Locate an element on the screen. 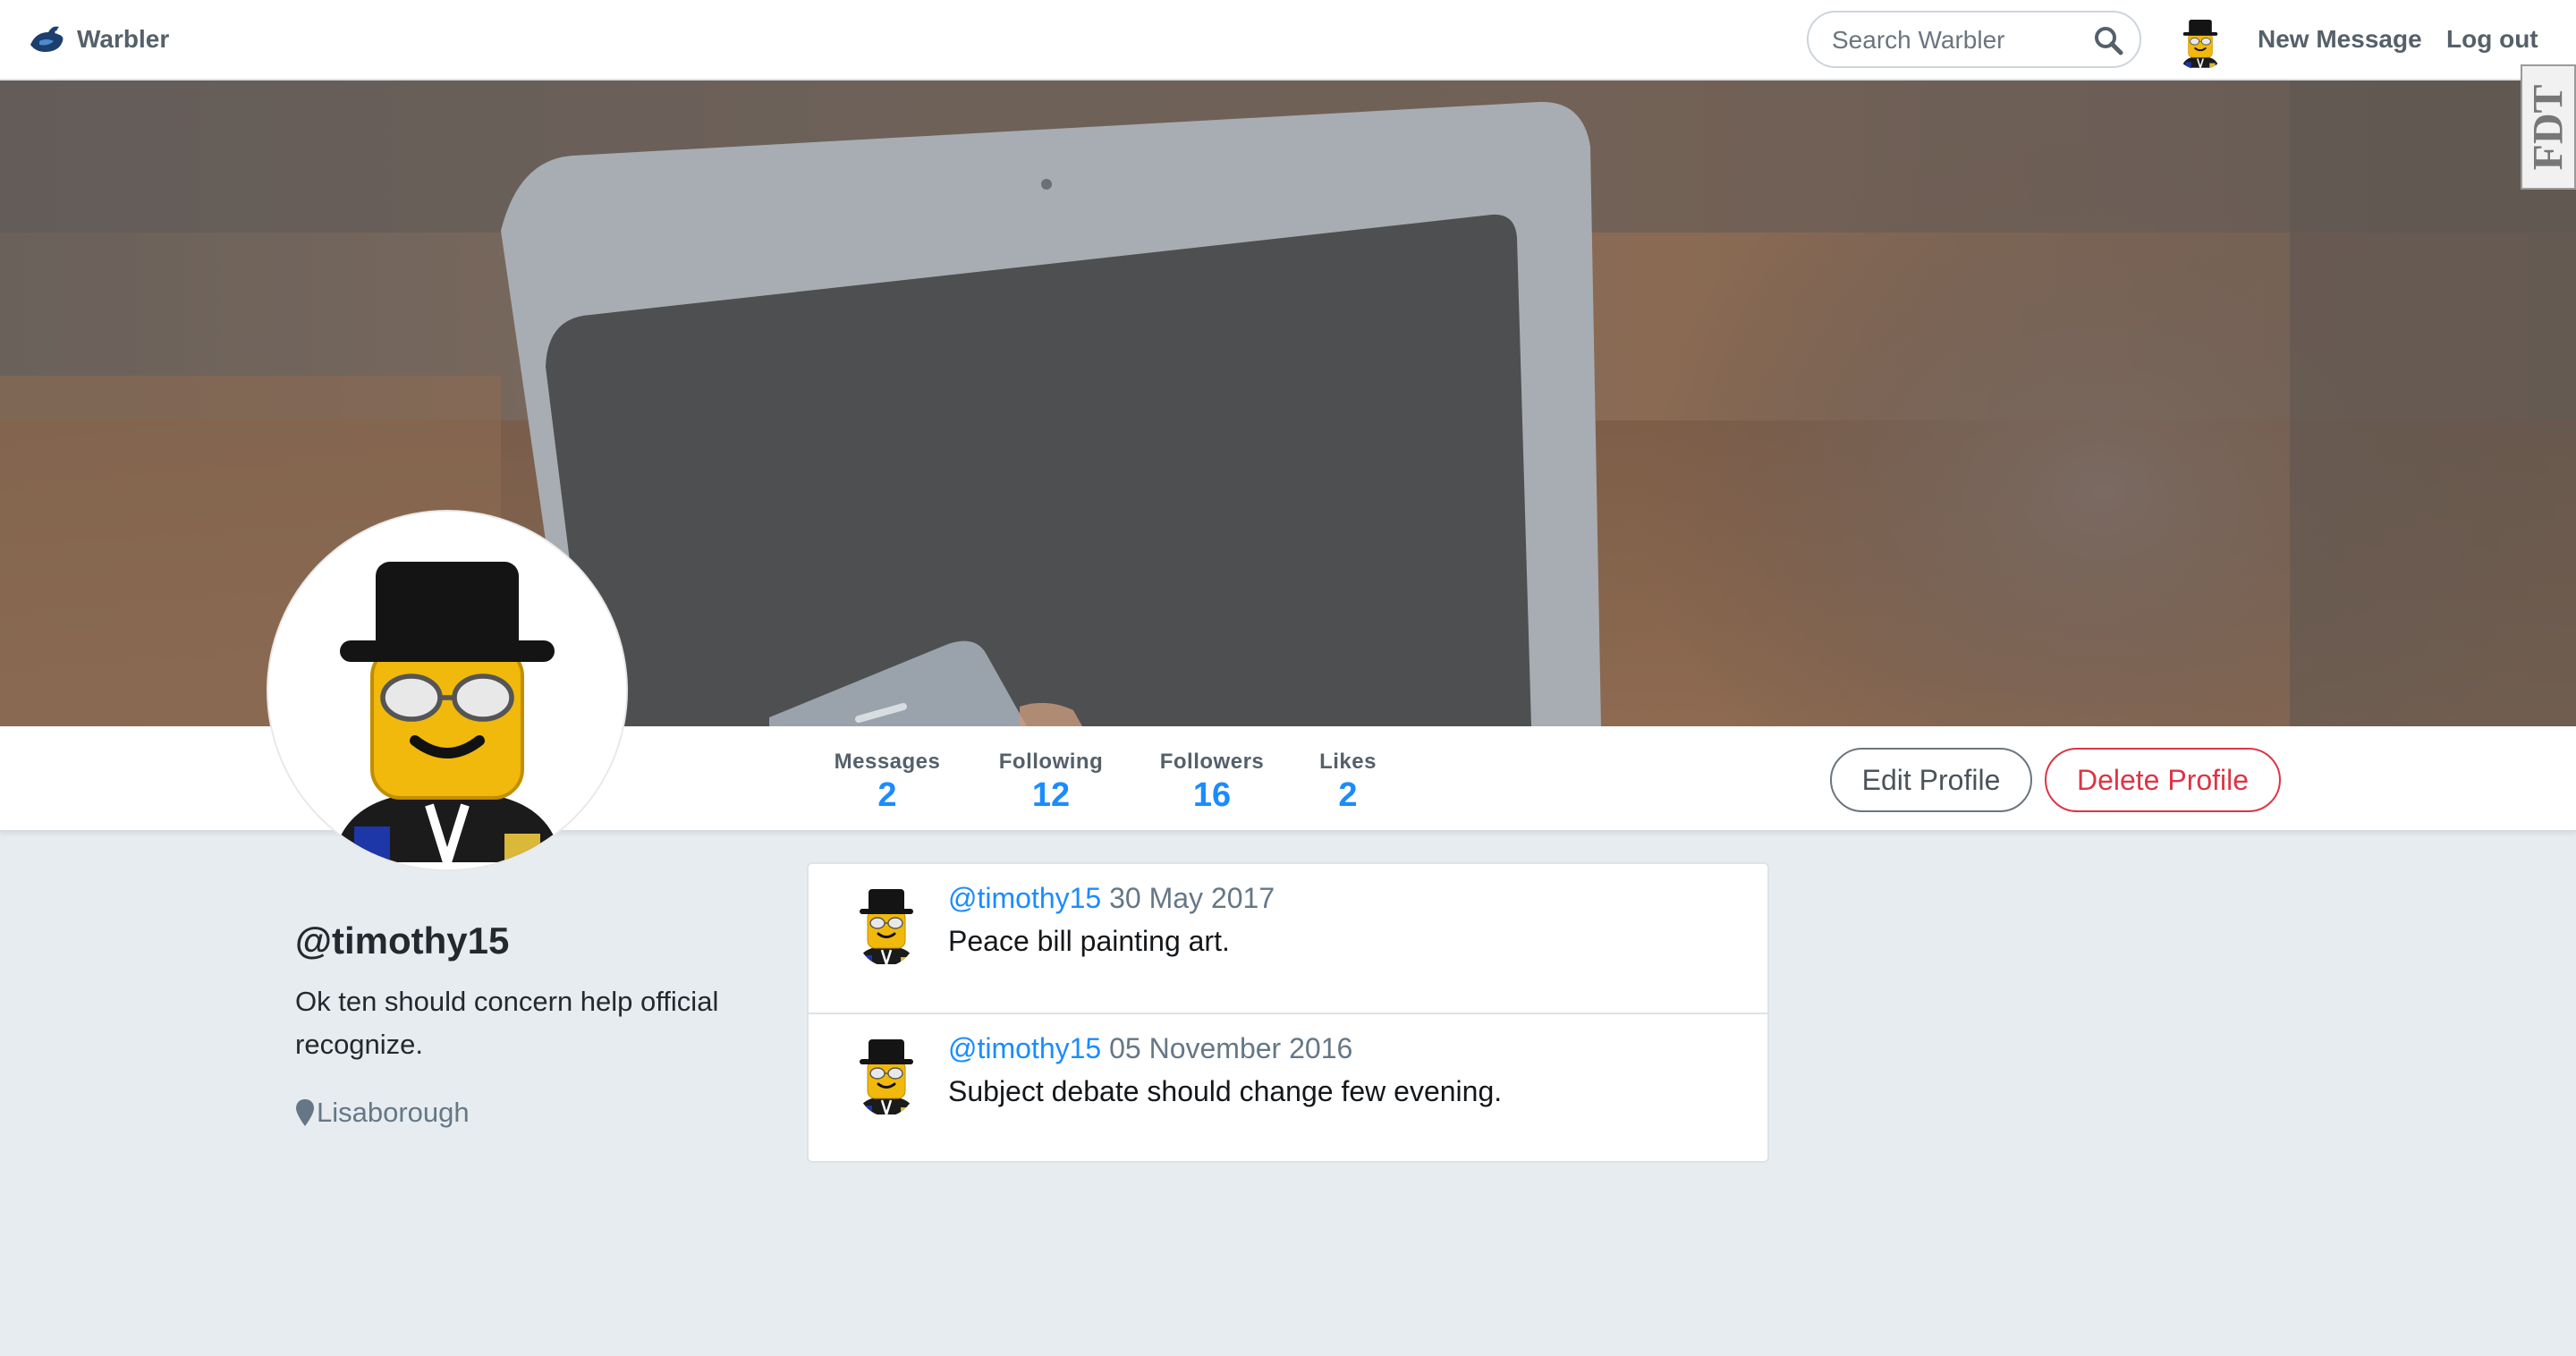 Image resolution: width=2576 pixels, height=1356 pixels. stat-label: Messages is located at coordinates (887, 762).